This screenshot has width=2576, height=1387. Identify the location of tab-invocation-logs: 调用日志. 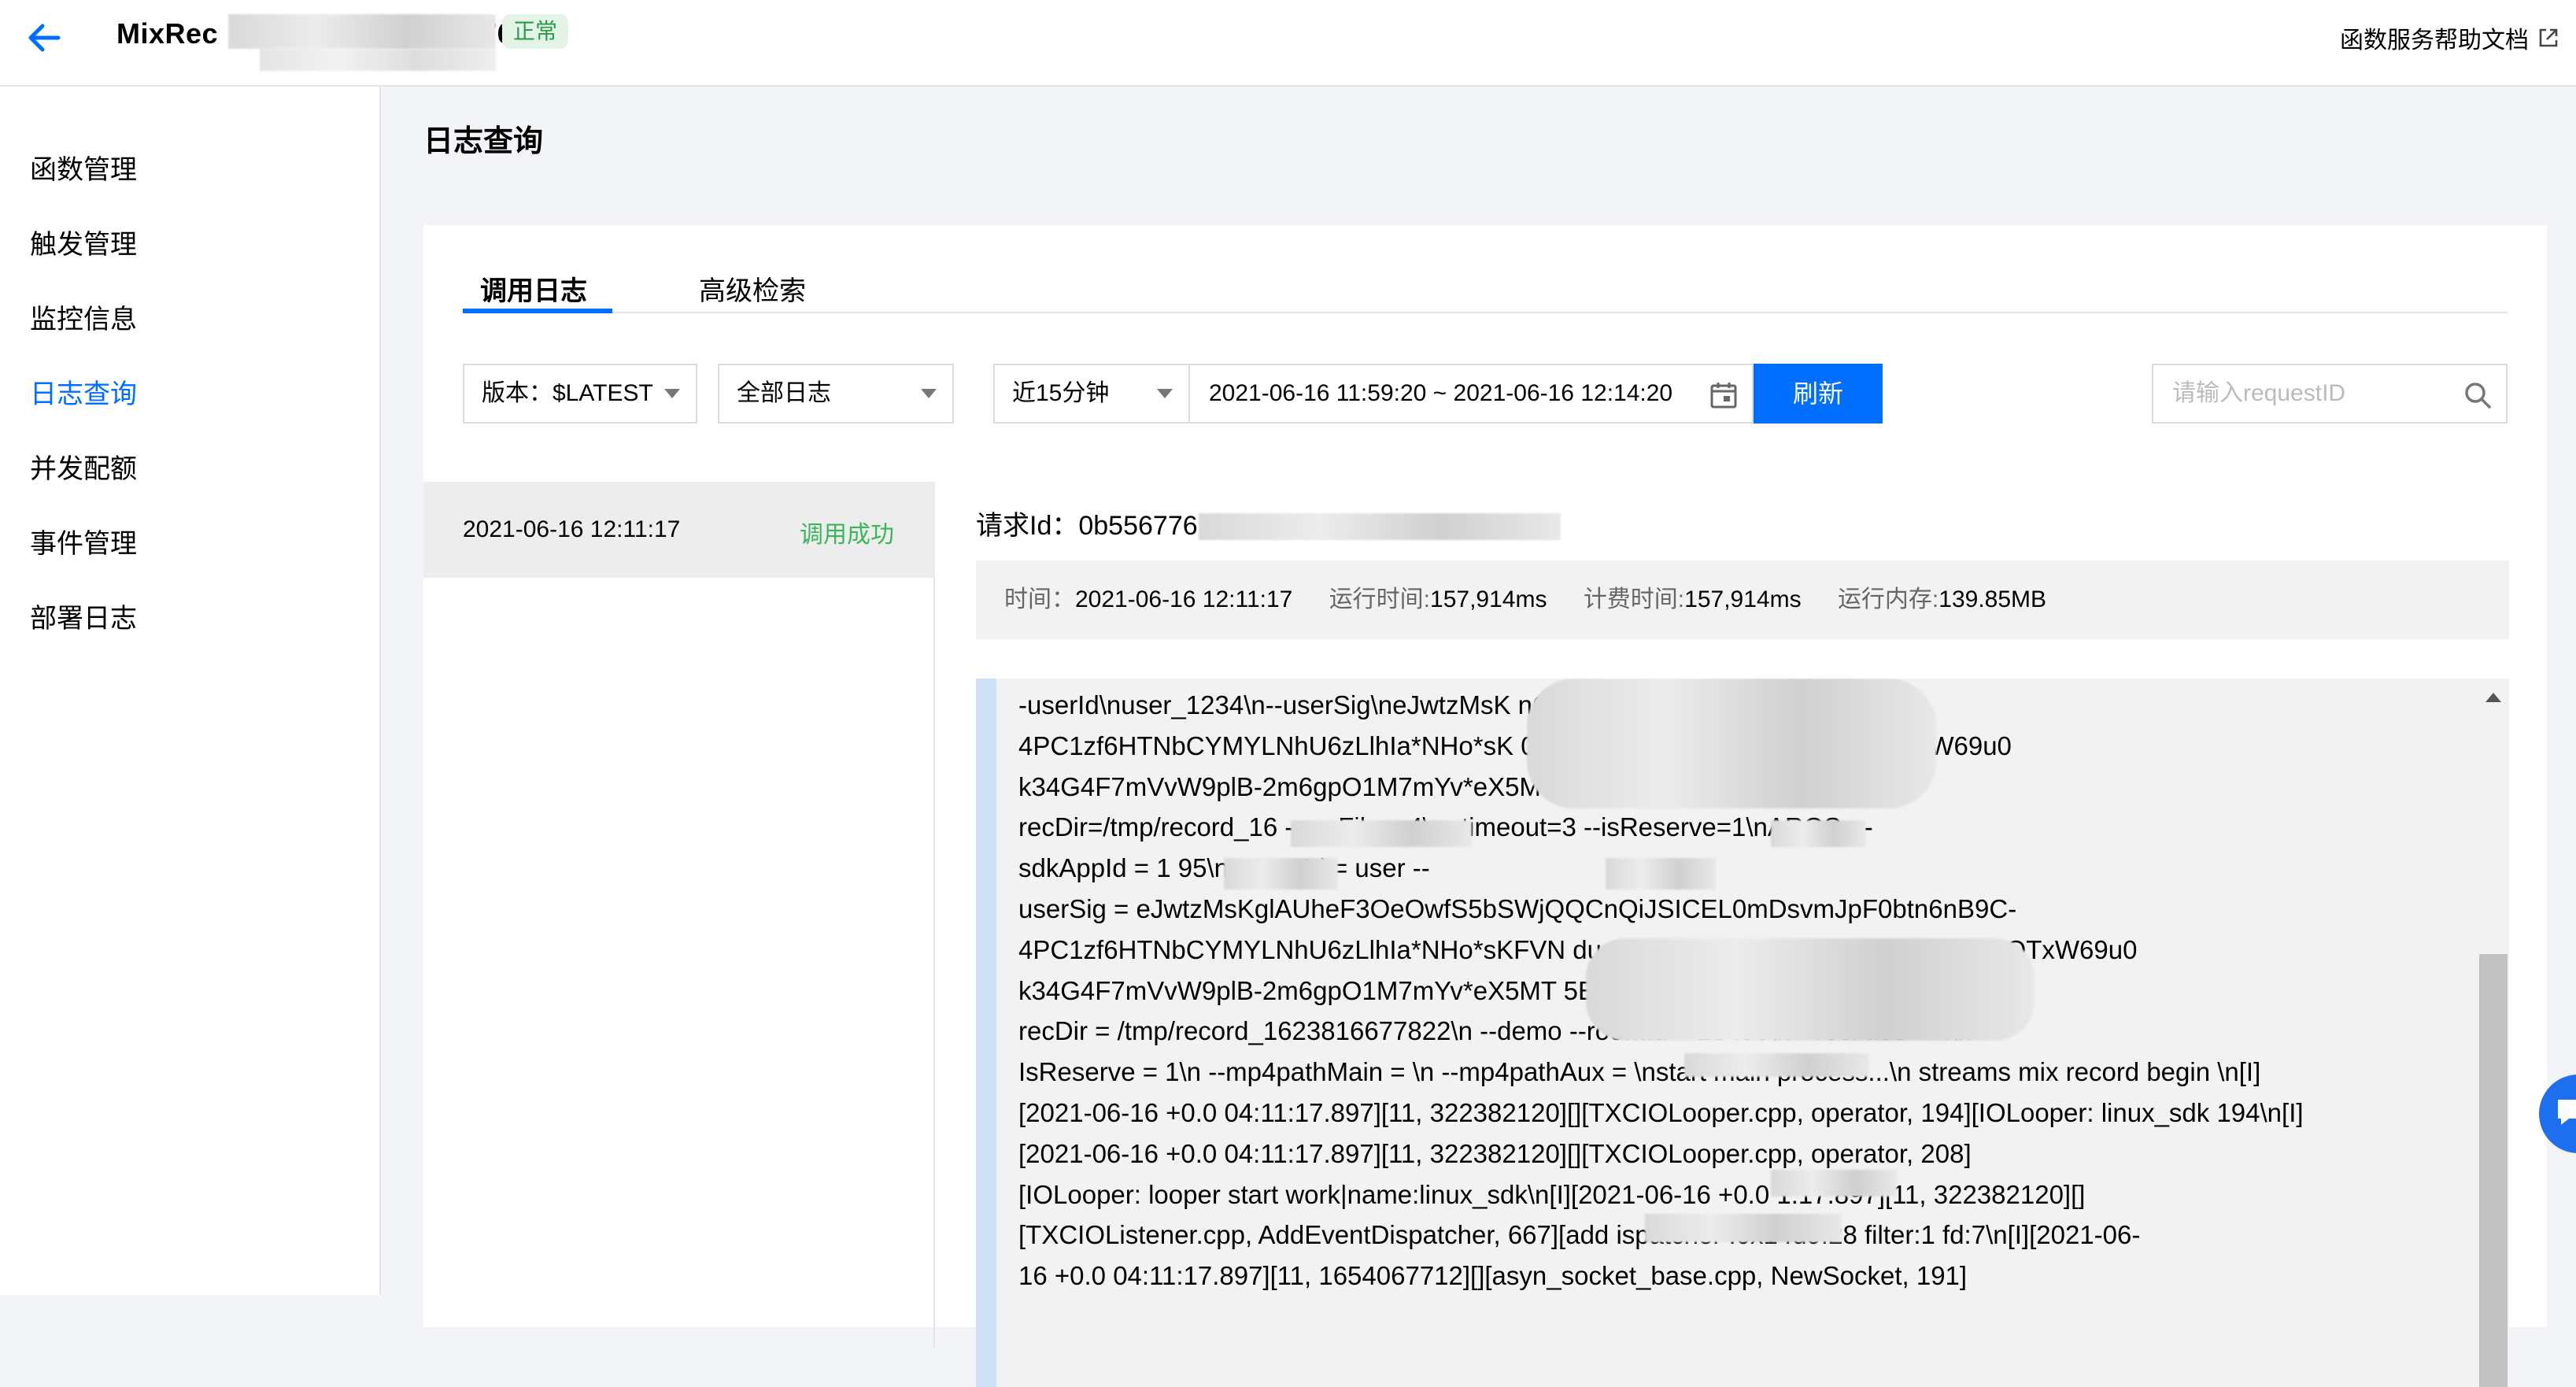
(533, 291).